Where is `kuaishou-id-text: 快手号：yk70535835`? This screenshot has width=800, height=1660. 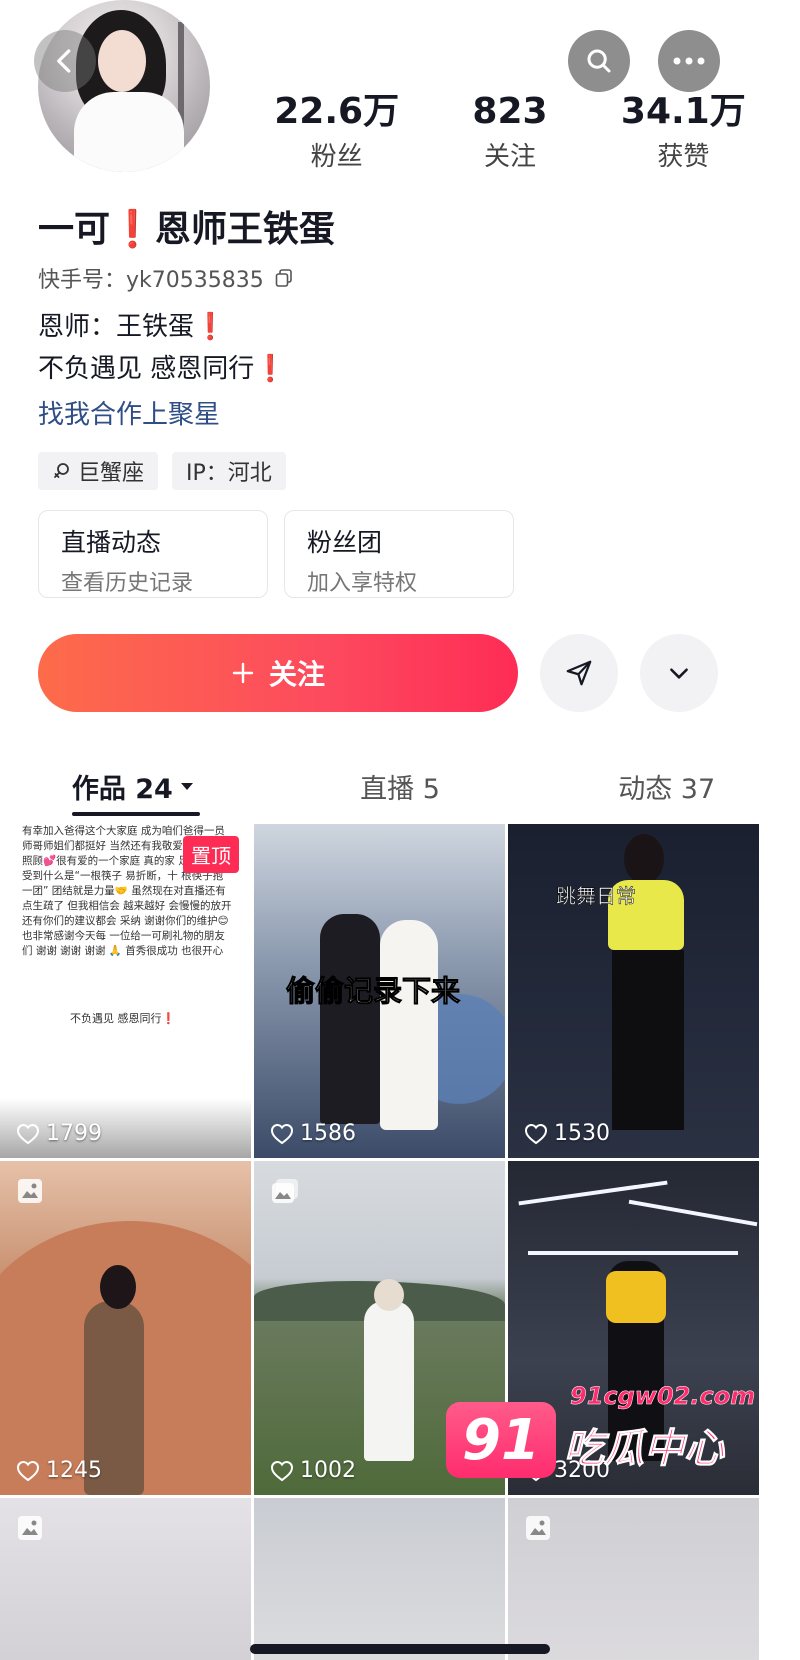 kuaishou-id-text: 快手号：yk70535835 is located at coordinates (151, 280).